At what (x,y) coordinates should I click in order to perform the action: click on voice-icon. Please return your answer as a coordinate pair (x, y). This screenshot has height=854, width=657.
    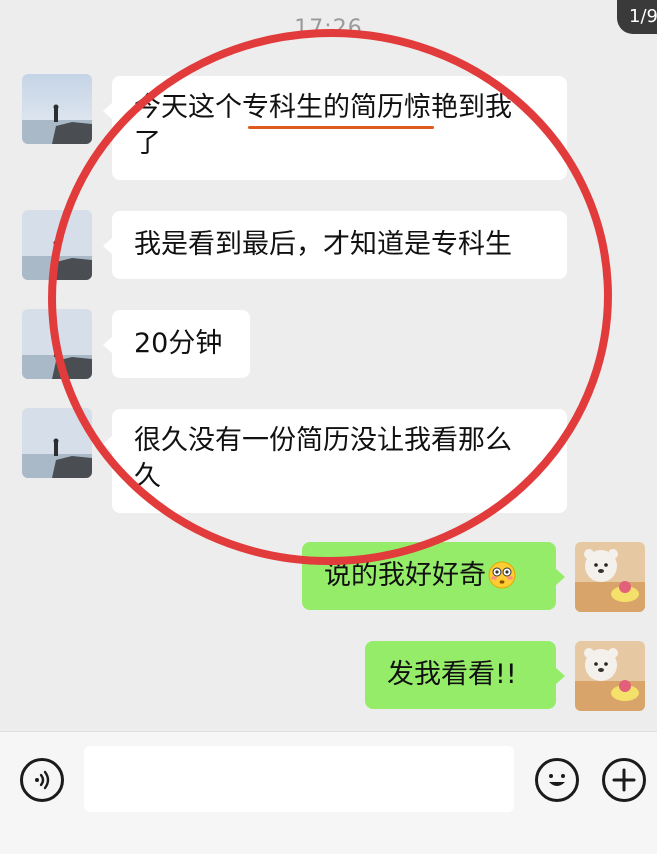
    Looking at the image, I should click on (42, 780).